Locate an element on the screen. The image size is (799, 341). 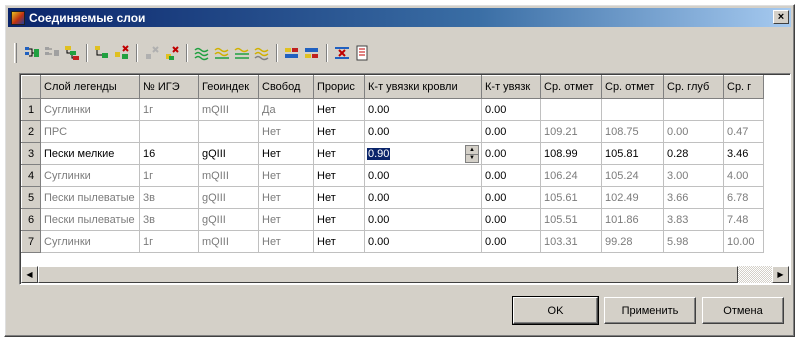
wave-yellow2-icon is located at coordinates (241, 53).